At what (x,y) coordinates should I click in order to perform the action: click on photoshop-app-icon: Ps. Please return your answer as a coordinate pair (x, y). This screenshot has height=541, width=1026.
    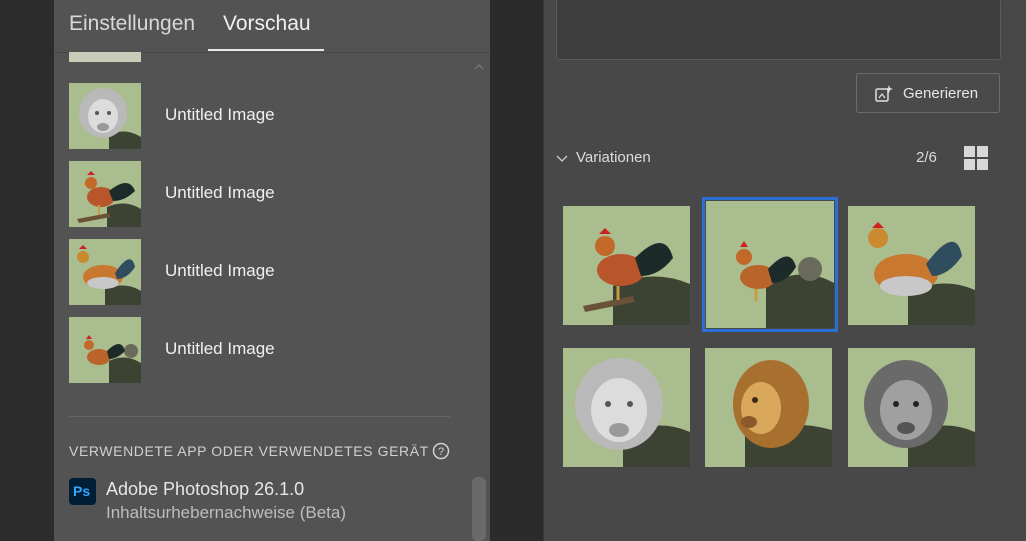
    Looking at the image, I should click on (82, 491).